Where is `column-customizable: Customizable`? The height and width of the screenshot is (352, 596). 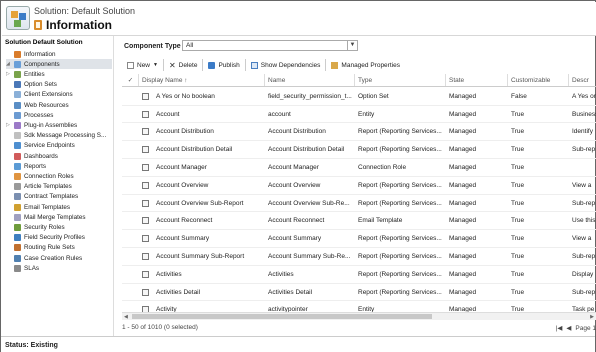
column-customizable: Customizable is located at coordinates (537, 80).